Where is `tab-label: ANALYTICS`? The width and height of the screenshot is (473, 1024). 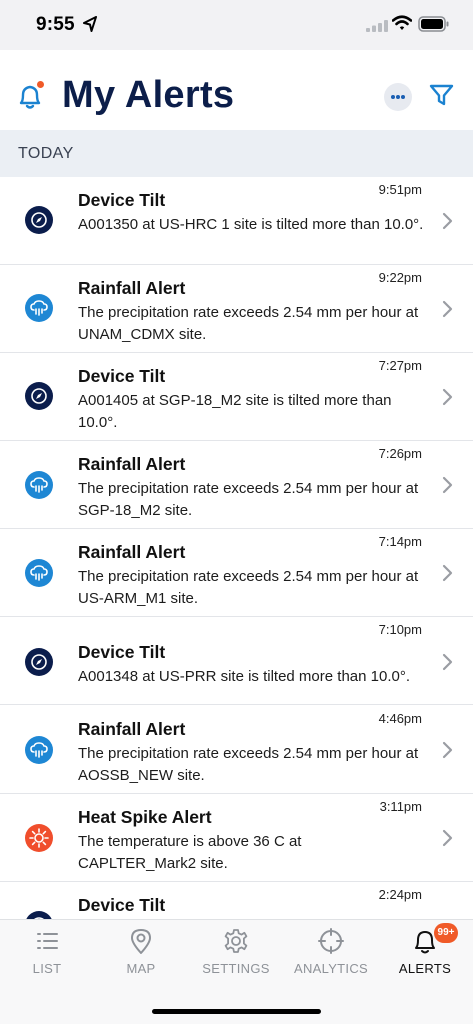 tab-label: ANALYTICS is located at coordinates (331, 968).